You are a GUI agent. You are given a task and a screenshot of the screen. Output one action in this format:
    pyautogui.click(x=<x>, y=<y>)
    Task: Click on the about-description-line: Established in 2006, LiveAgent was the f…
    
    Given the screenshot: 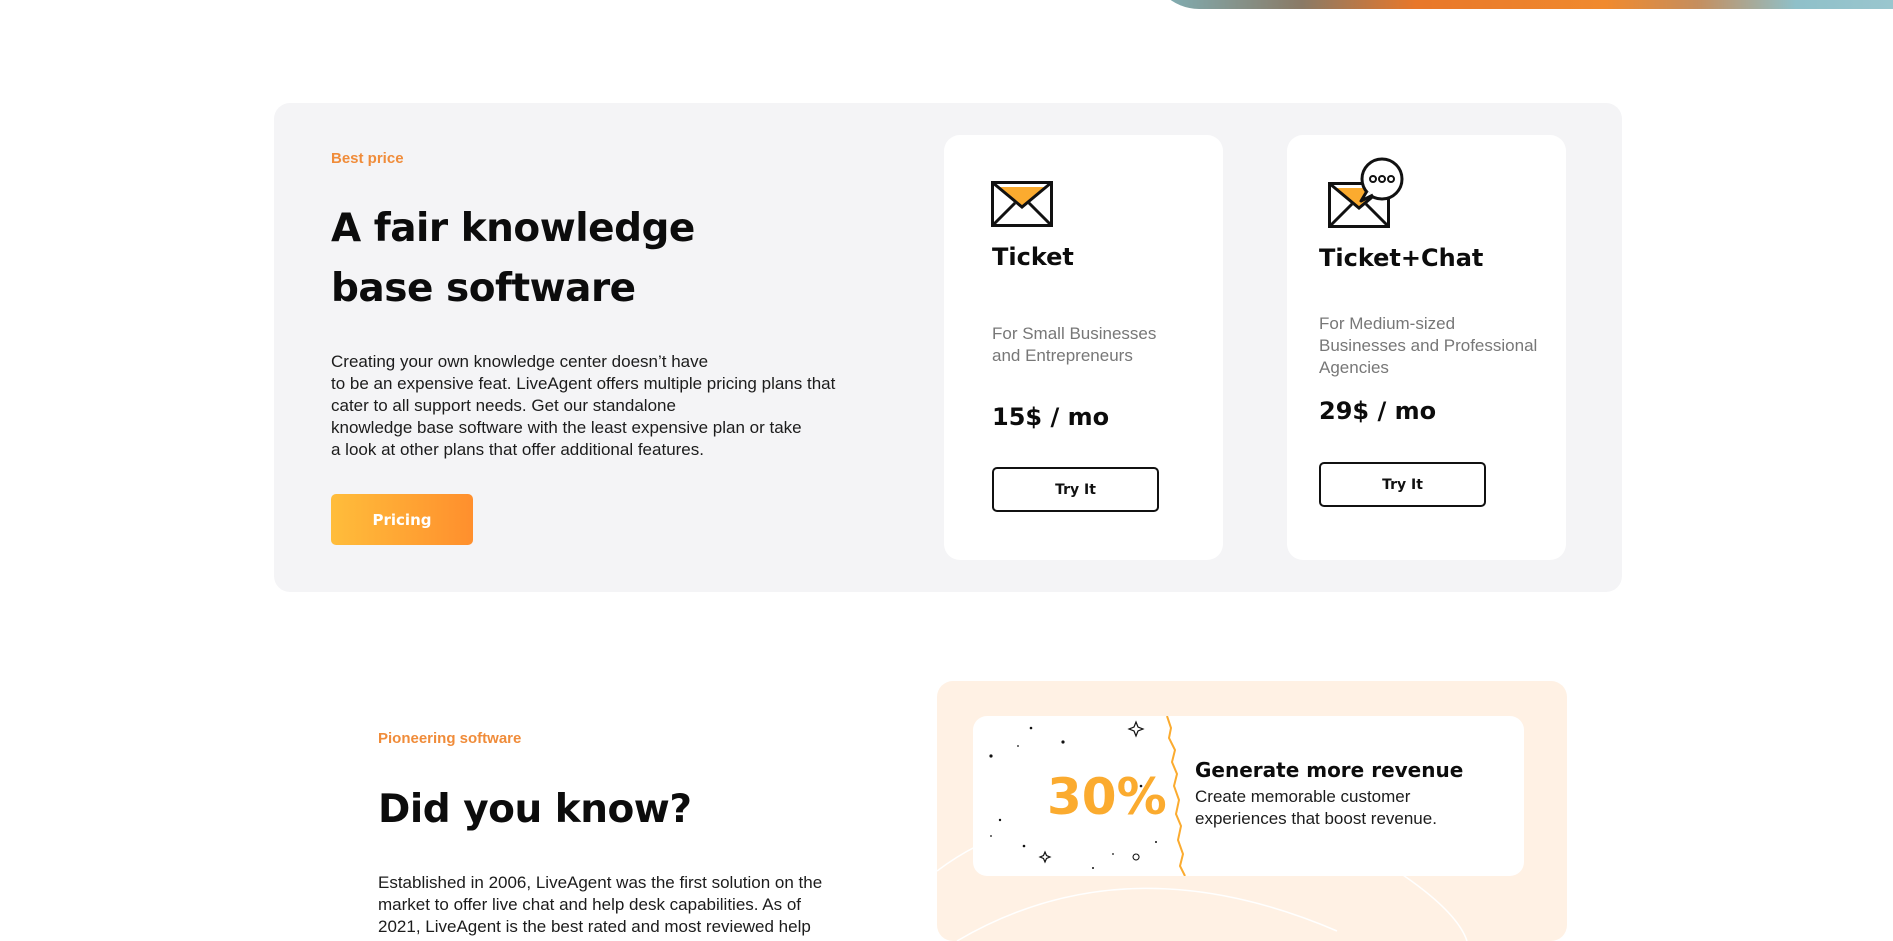 What is the action you would take?
    pyautogui.click(x=600, y=882)
    